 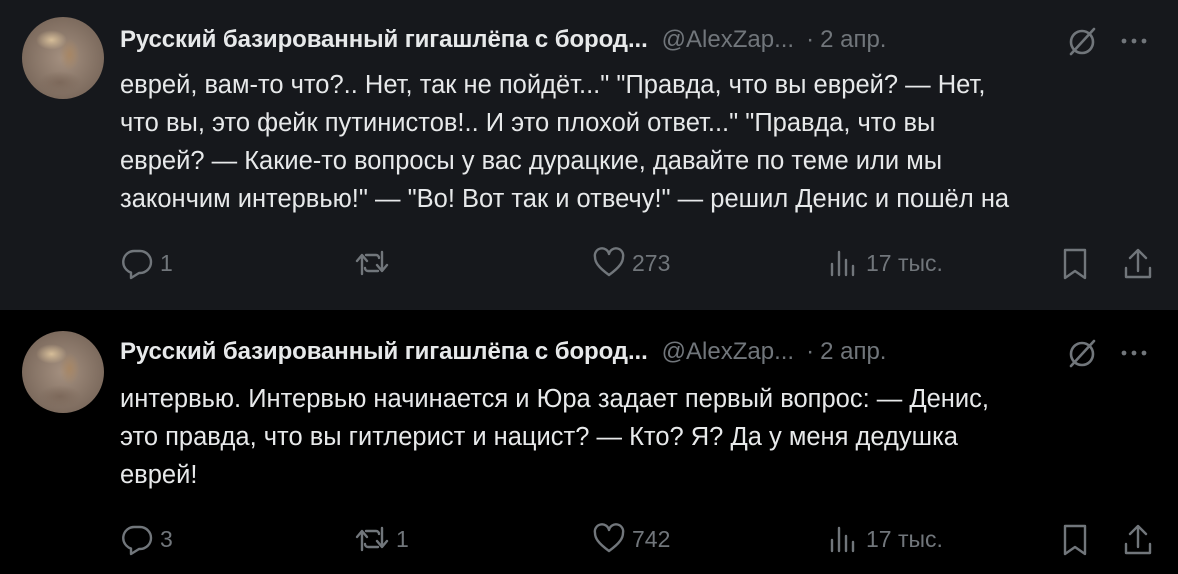 I want to click on like-button: 742, so click(x=631, y=539).